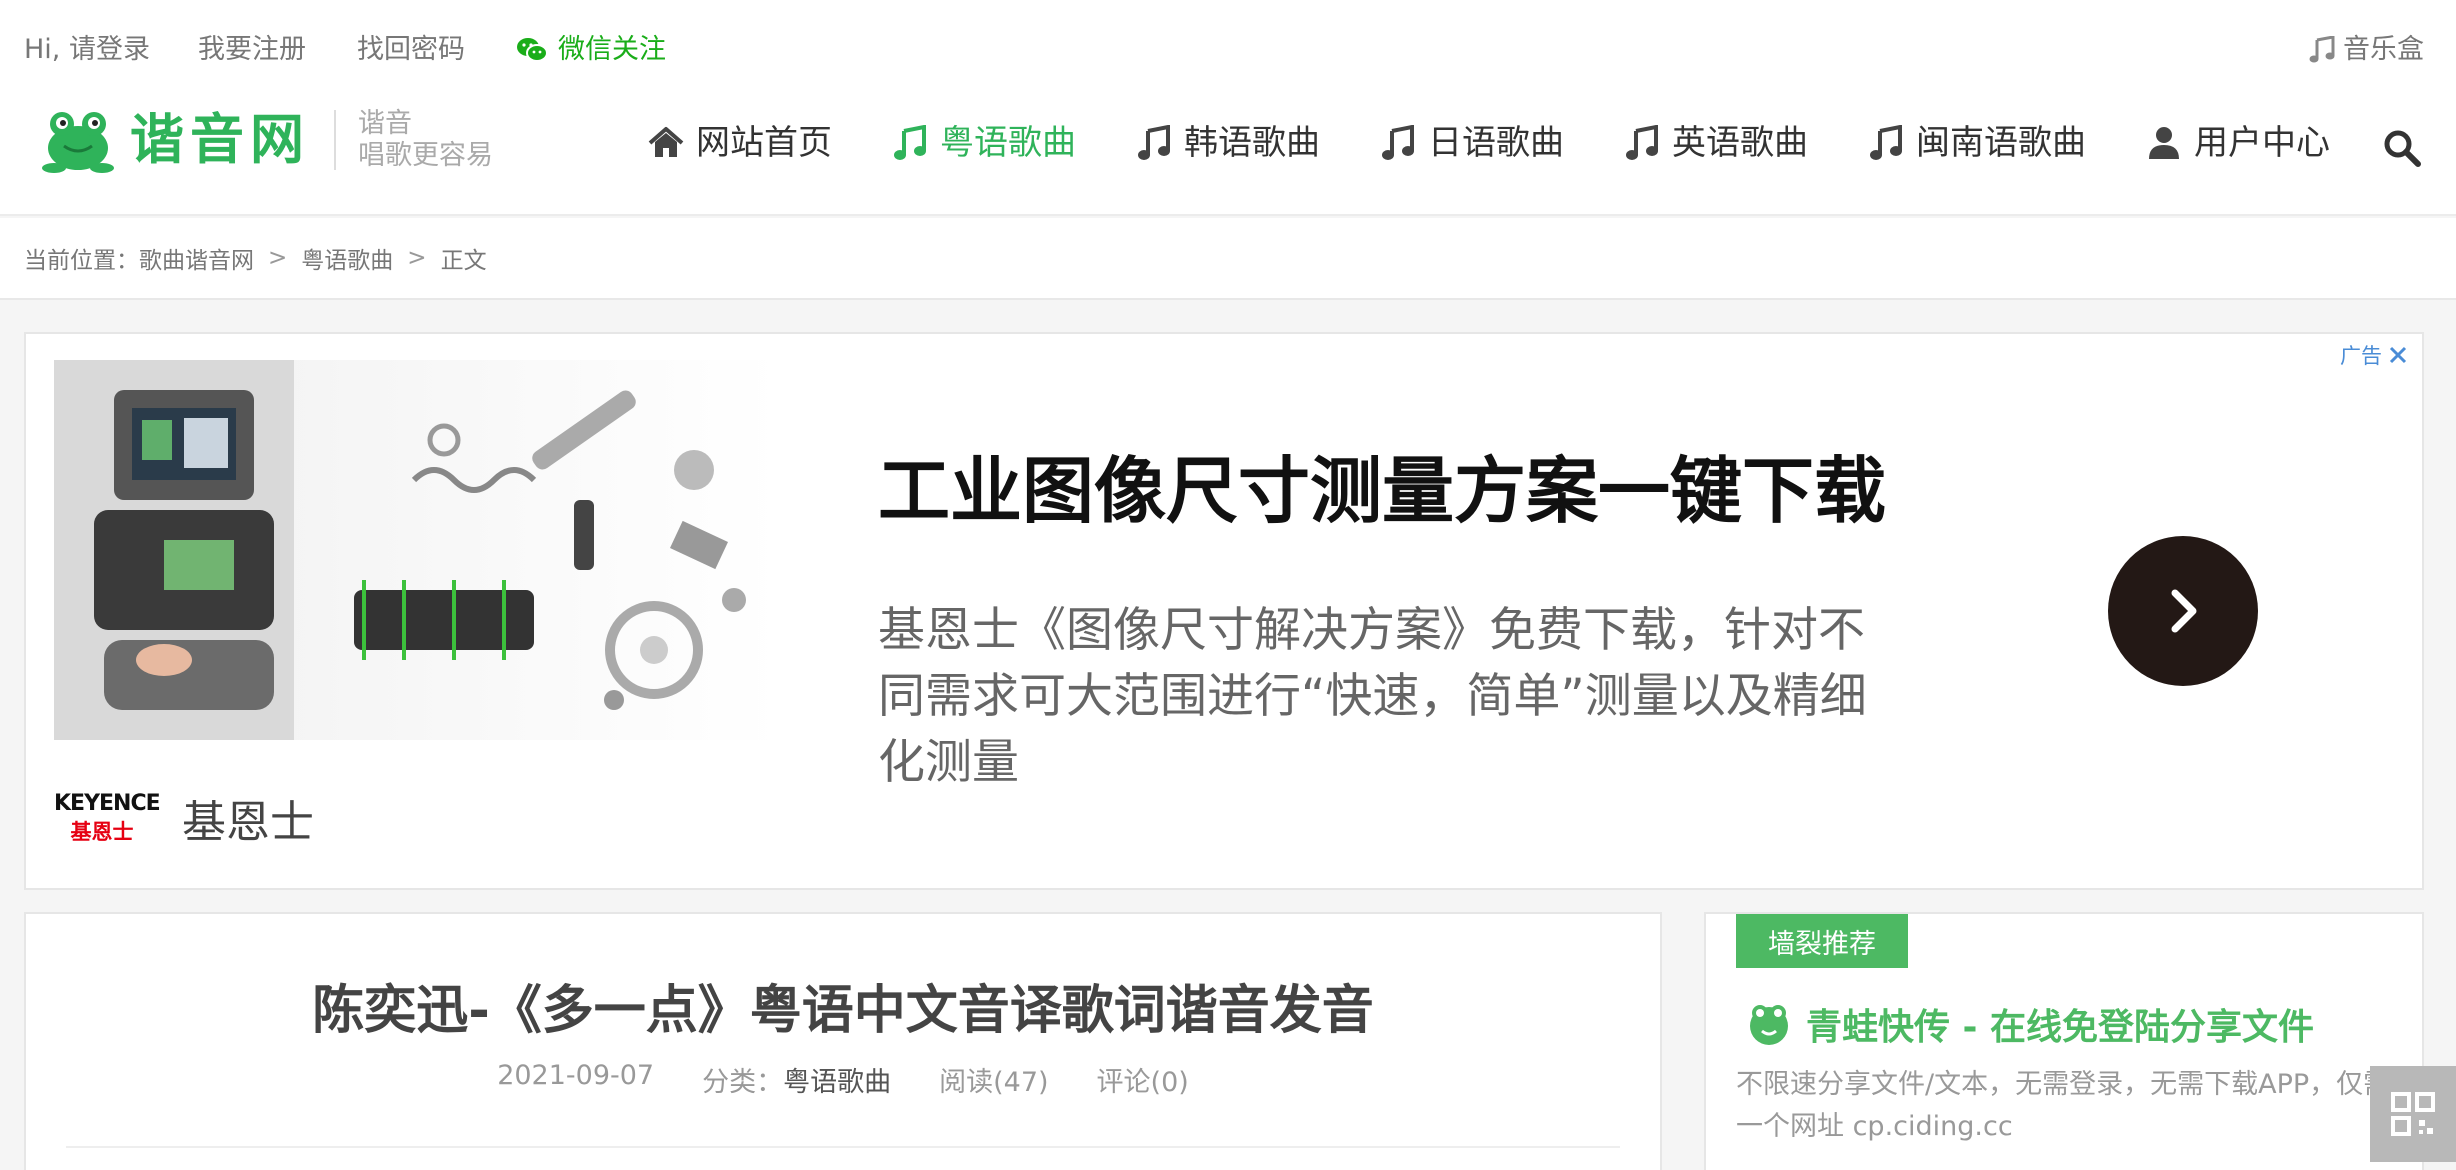 This screenshot has height=1170, width=2456. I want to click on search-icon, so click(2402, 148).